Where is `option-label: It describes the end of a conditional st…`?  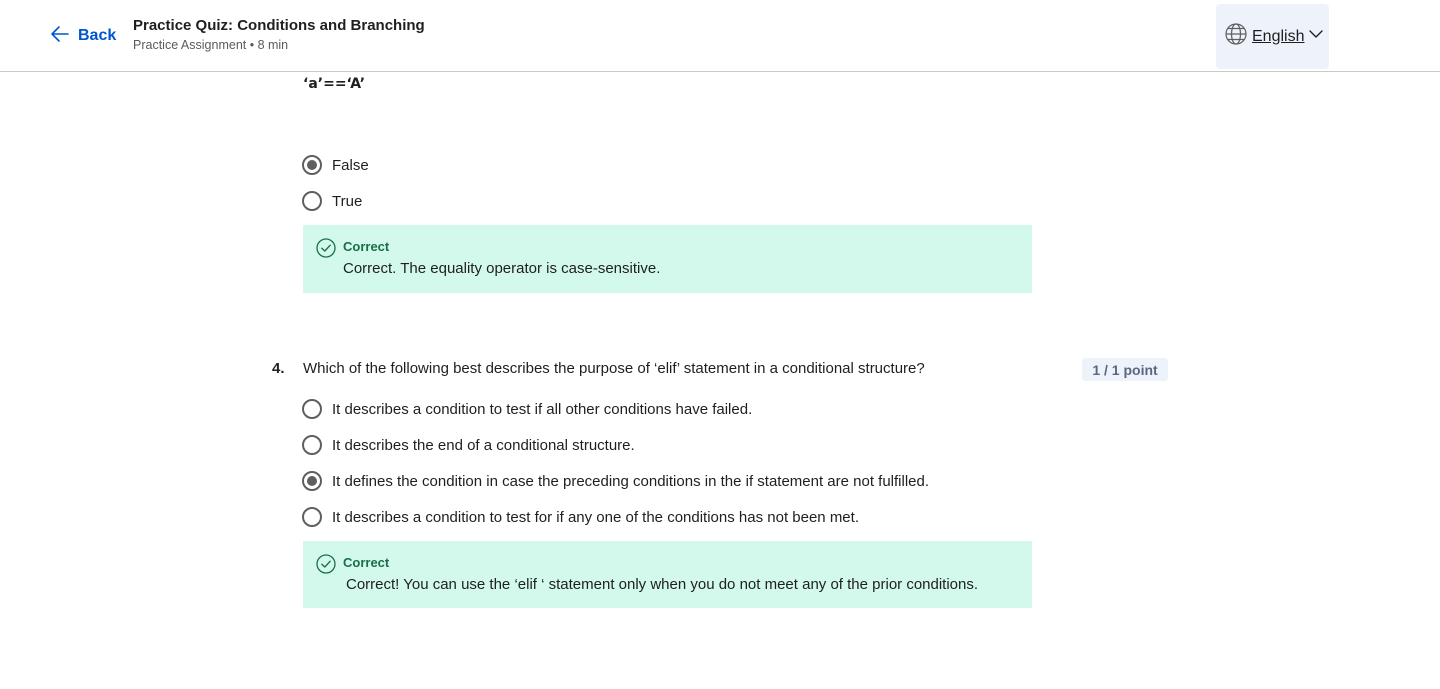 option-label: It describes the end of a conditional st… is located at coordinates (483, 445).